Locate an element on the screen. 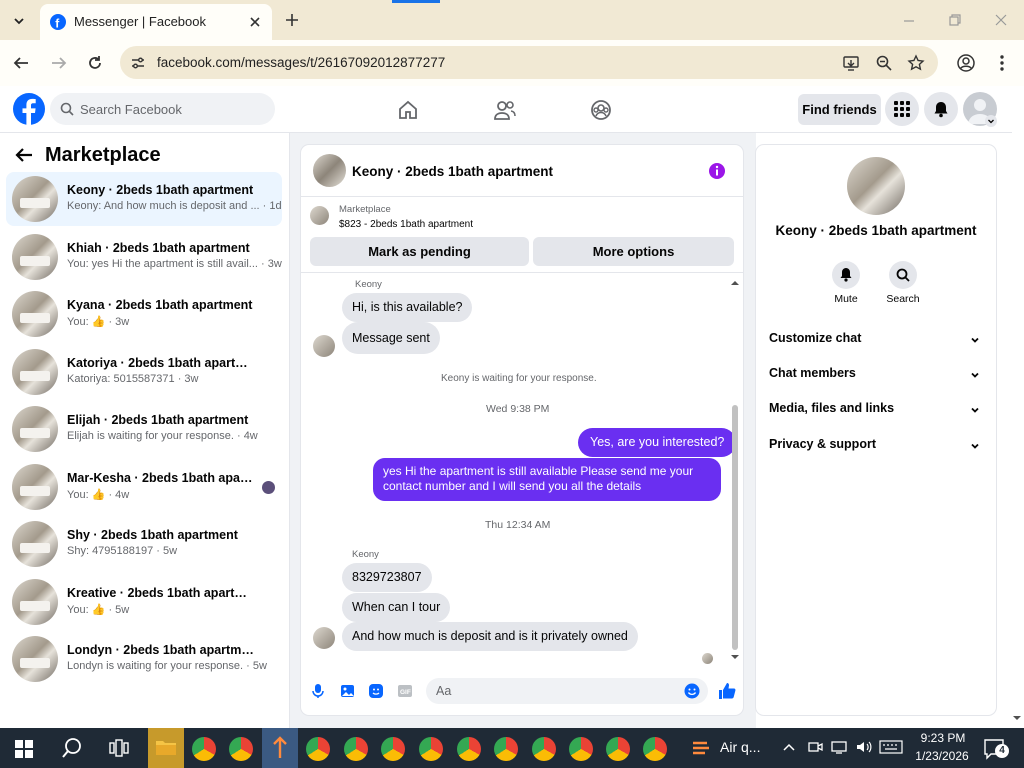  scroll-up-icon is located at coordinates (735, 283).